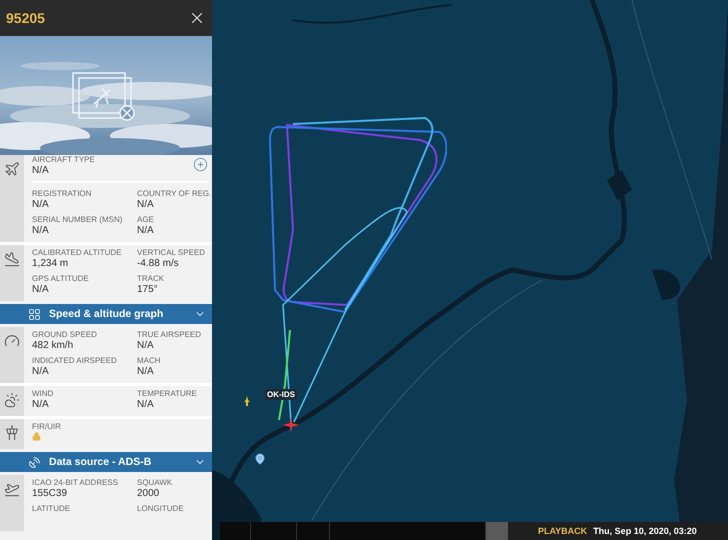 Image resolution: width=728 pixels, height=540 pixels. What do you see at coordinates (78, 219) in the screenshot?
I see `field-label: SERIAL NUMBER (MSN)` at bounding box center [78, 219].